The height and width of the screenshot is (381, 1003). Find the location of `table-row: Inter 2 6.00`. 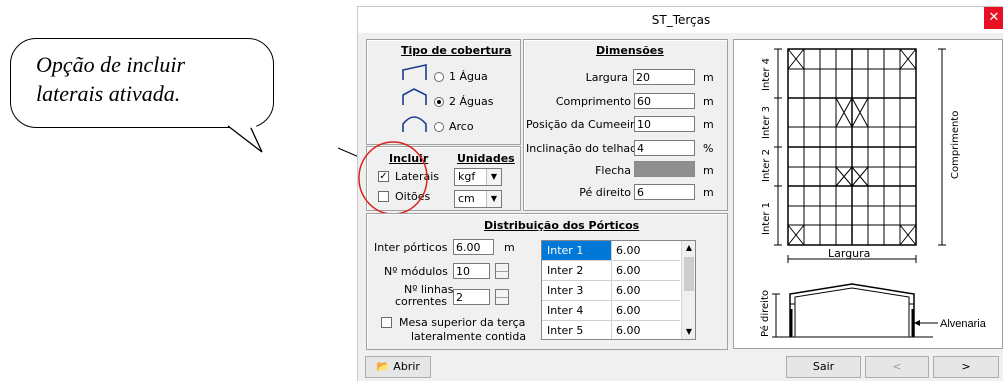

table-row: Inter 2 6.00 is located at coordinates (611, 271).